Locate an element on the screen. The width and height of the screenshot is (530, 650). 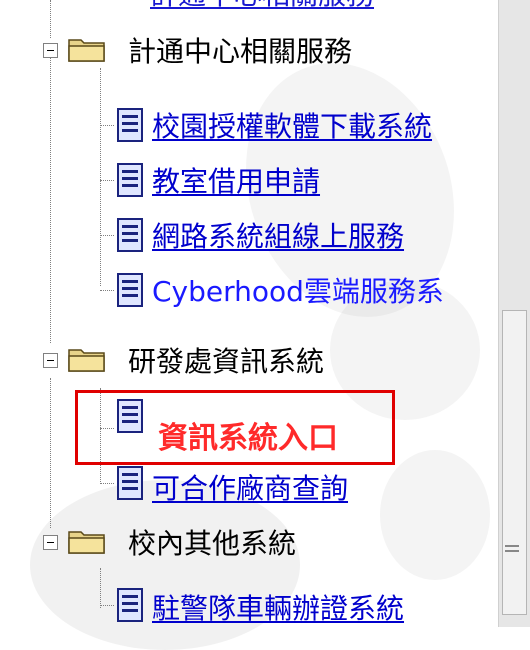
vertical-scrollbar is located at coordinates (514, 313).